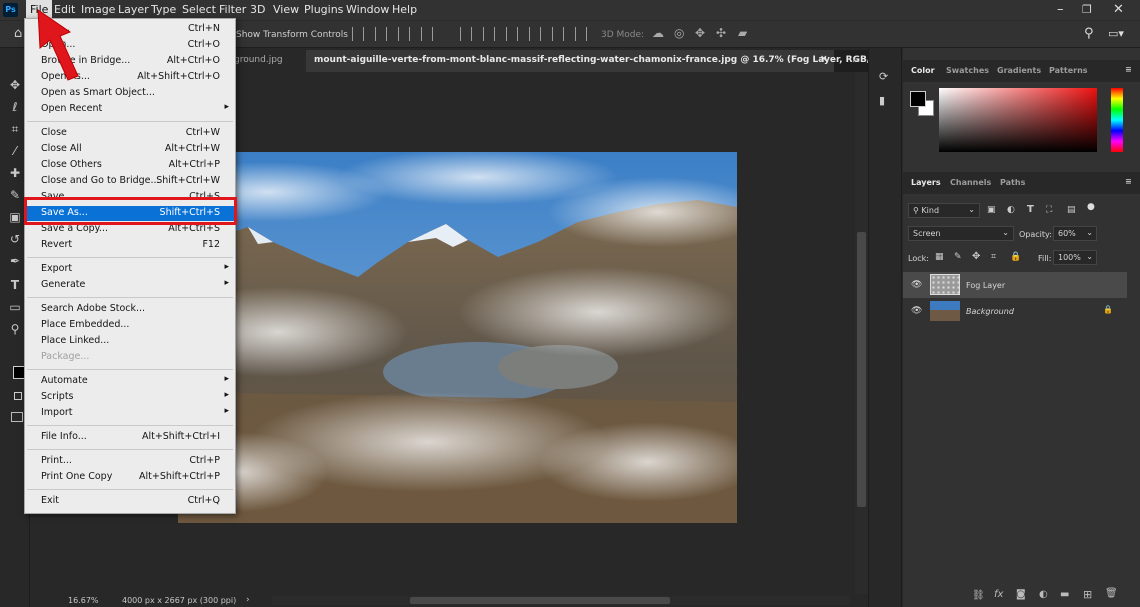 The image size is (1140, 607). I want to click on move-tool-icon: ✥, so click(15, 85).